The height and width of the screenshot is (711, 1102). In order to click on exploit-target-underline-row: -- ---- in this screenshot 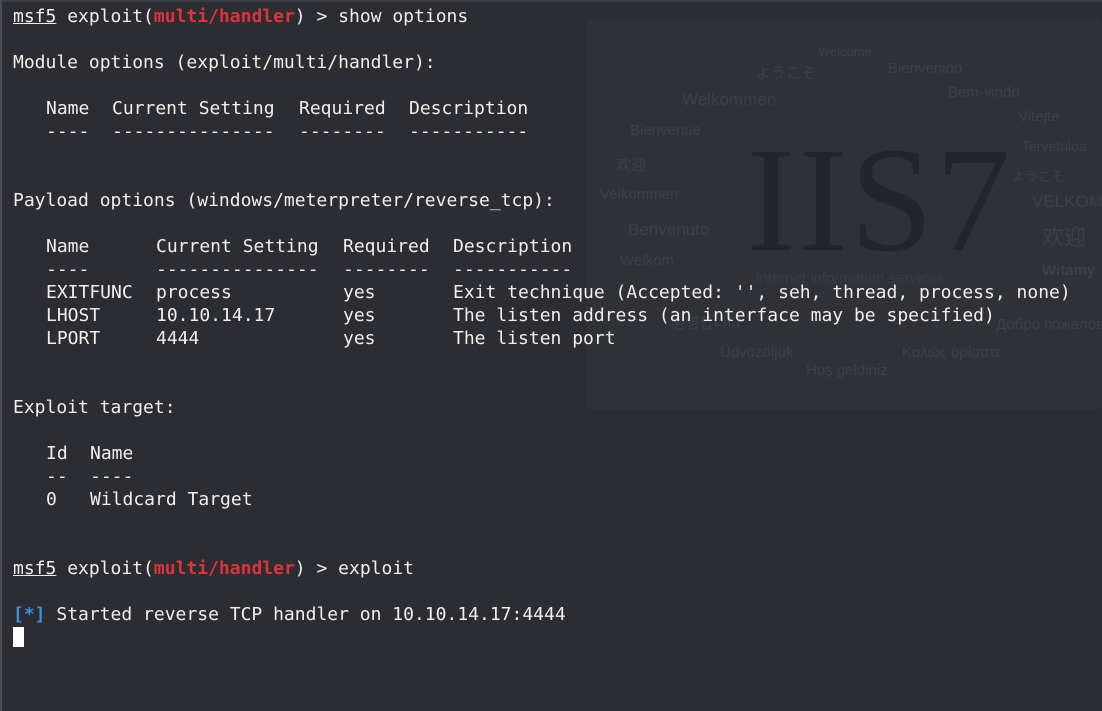, I will do `click(557, 476)`.